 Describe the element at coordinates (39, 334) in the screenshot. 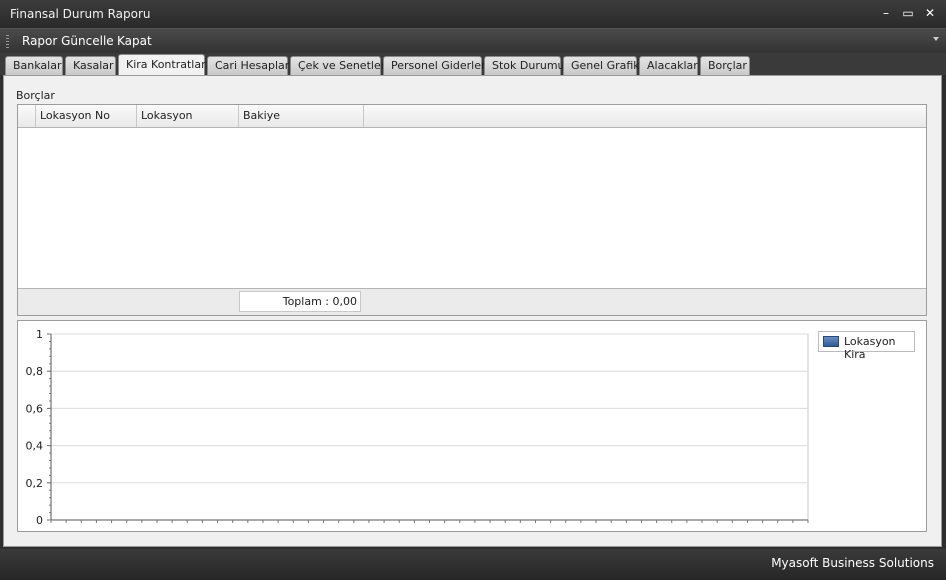

I see `y-tick-label: 1` at that location.